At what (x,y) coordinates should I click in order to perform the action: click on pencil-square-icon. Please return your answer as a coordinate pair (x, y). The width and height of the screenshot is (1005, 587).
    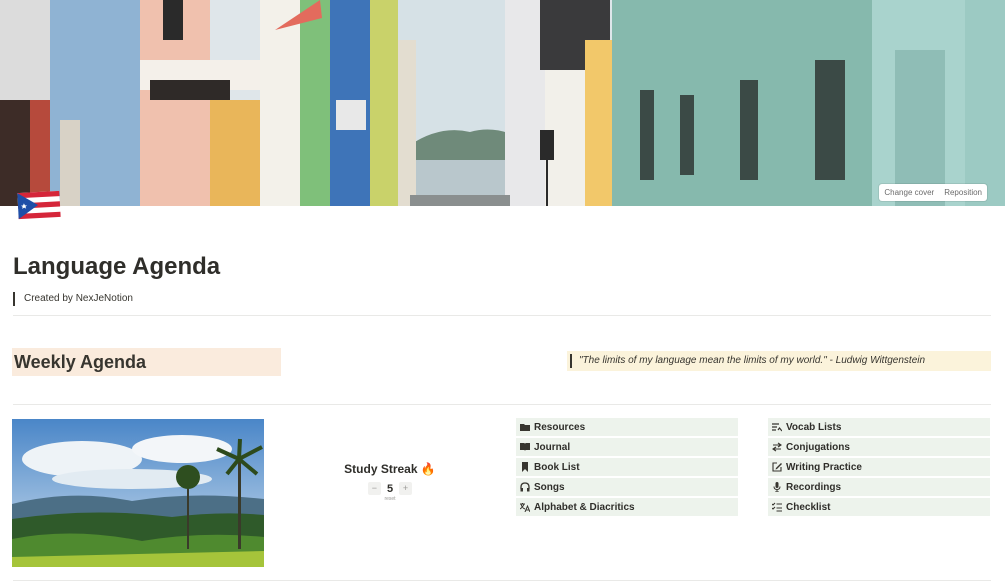
    Looking at the image, I should click on (777, 467).